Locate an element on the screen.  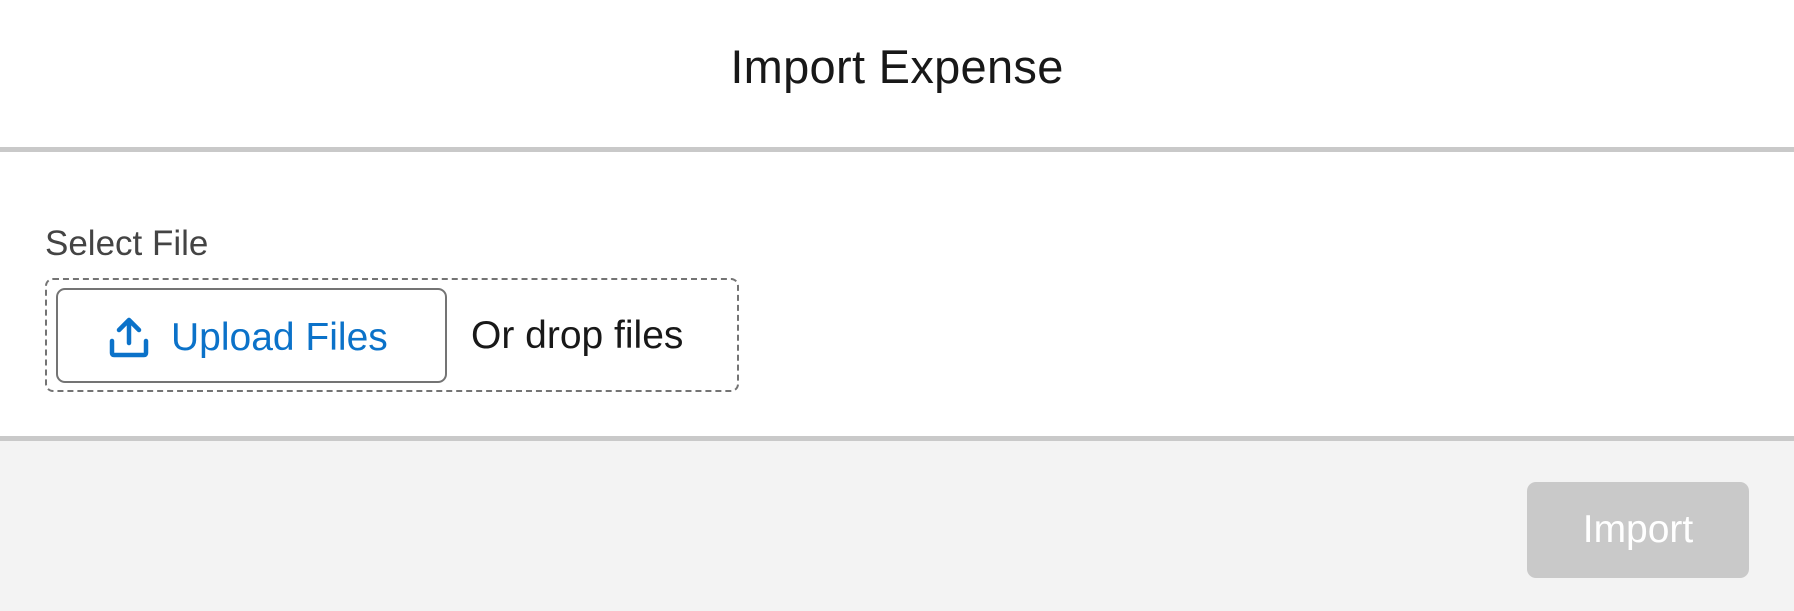
upload-files-button: Upload Files is located at coordinates (251, 335).